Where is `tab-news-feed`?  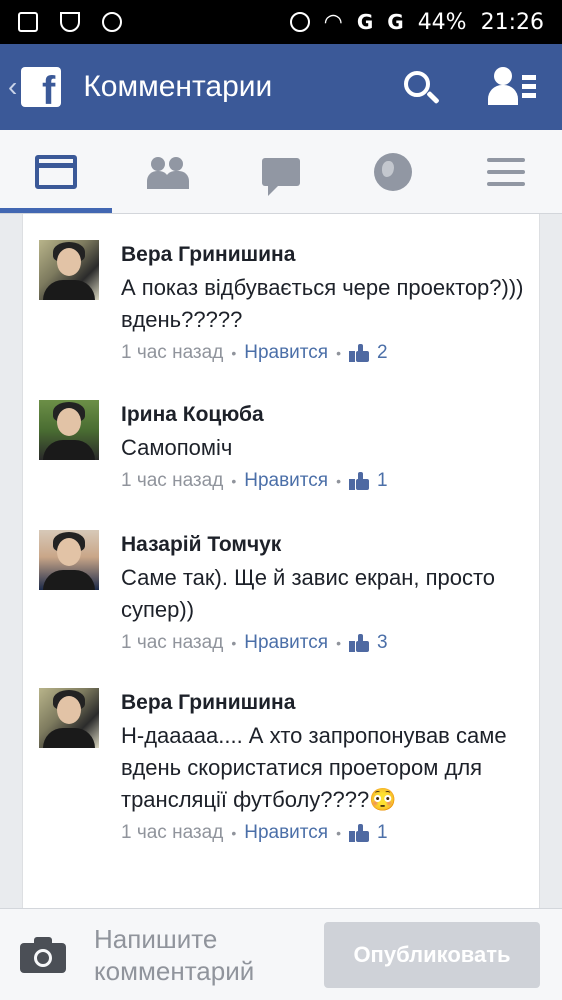
tab-news-feed is located at coordinates (56, 171).